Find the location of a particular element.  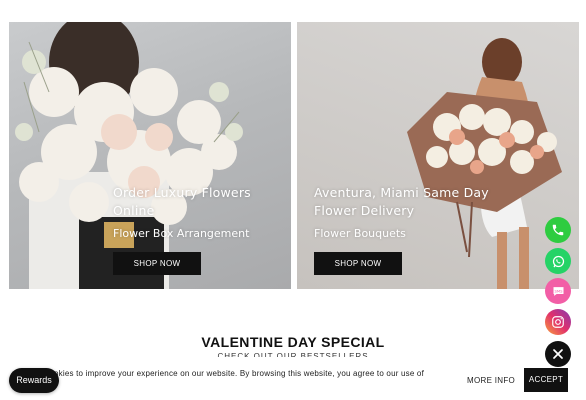

close-icon is located at coordinates (558, 354).